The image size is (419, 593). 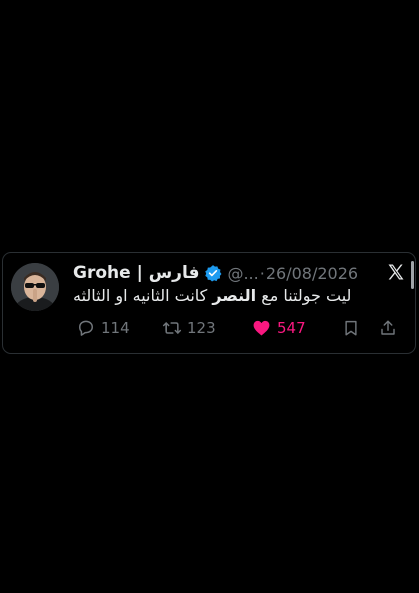 What do you see at coordinates (172, 328) in the screenshot?
I see `retweet-icon` at bounding box center [172, 328].